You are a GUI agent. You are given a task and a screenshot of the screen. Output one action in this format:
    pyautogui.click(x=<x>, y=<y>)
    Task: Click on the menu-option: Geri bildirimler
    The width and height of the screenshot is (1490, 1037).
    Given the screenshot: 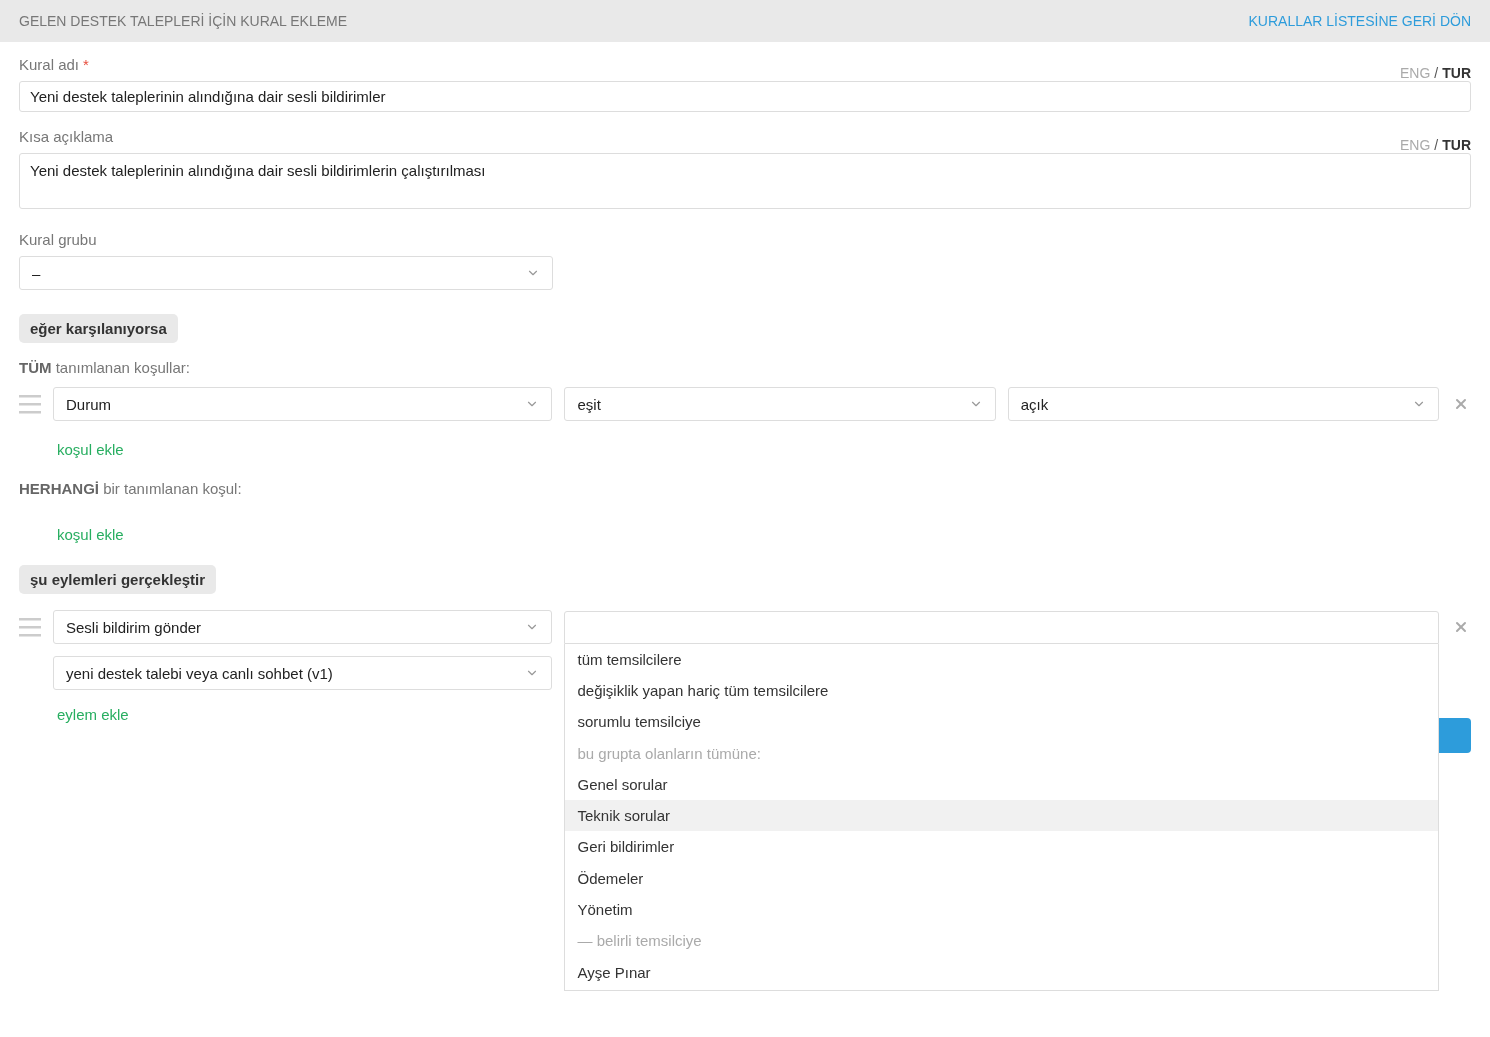 What is the action you would take?
    pyautogui.click(x=1001, y=847)
    